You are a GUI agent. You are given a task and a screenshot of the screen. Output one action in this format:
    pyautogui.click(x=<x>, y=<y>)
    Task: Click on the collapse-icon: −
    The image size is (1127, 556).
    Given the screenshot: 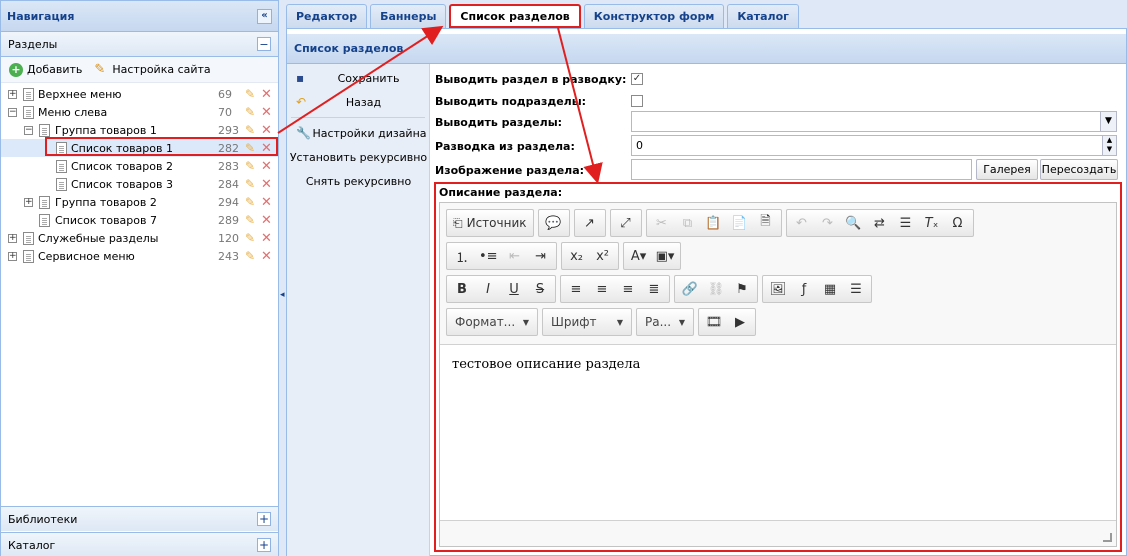 What is the action you would take?
    pyautogui.click(x=264, y=44)
    